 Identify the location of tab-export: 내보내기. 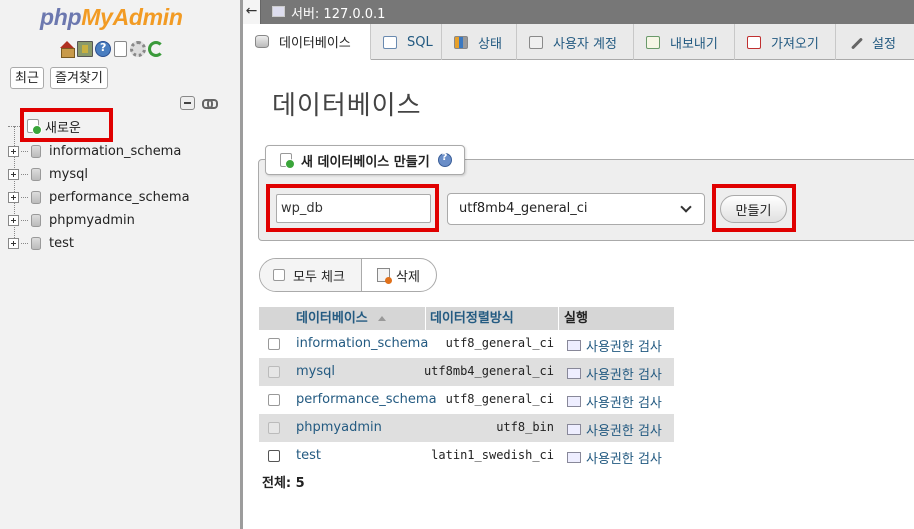
(684, 42).